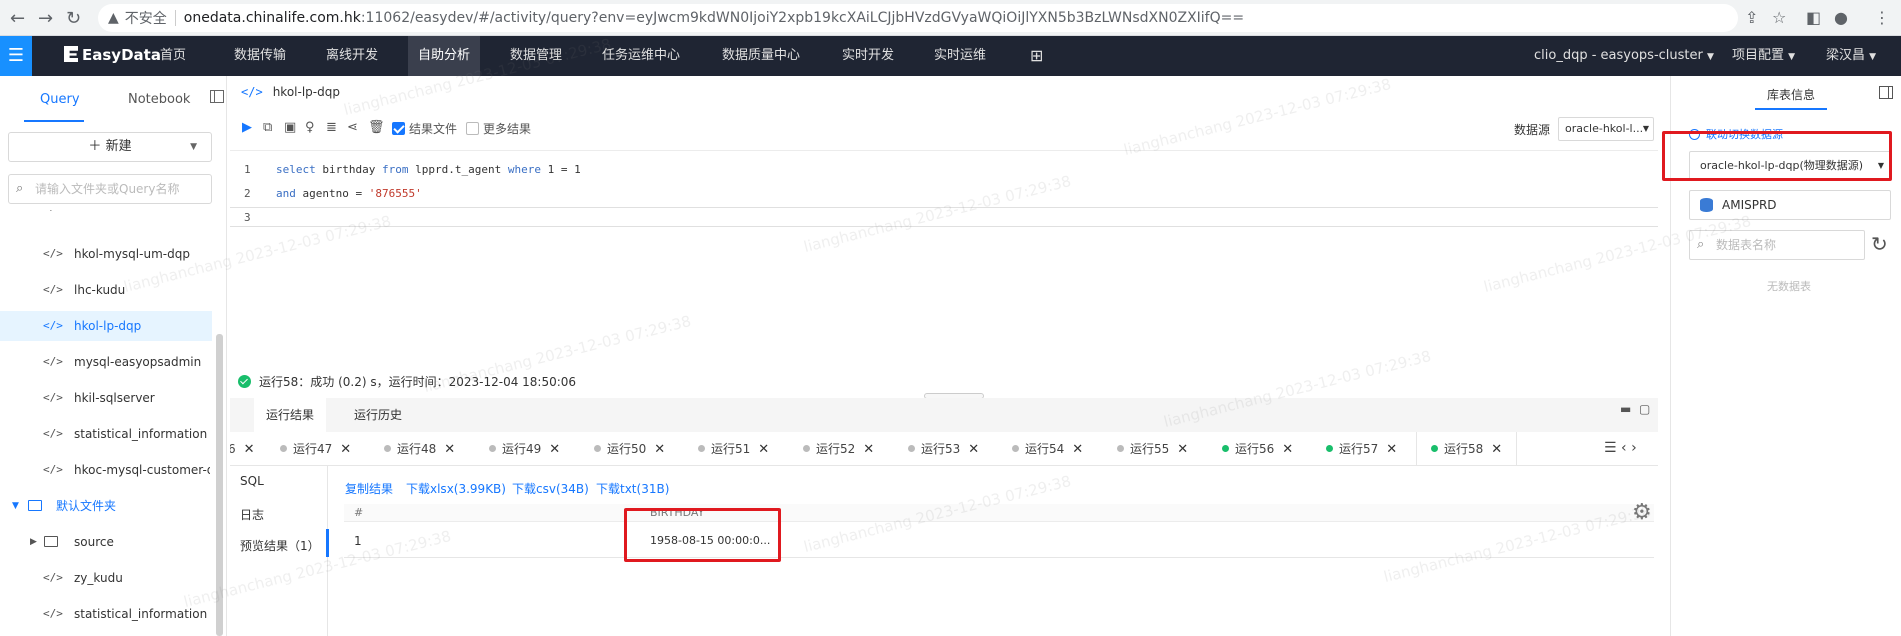  What do you see at coordinates (1790, 205) in the screenshot?
I see `database-select: AMISPRD` at bounding box center [1790, 205].